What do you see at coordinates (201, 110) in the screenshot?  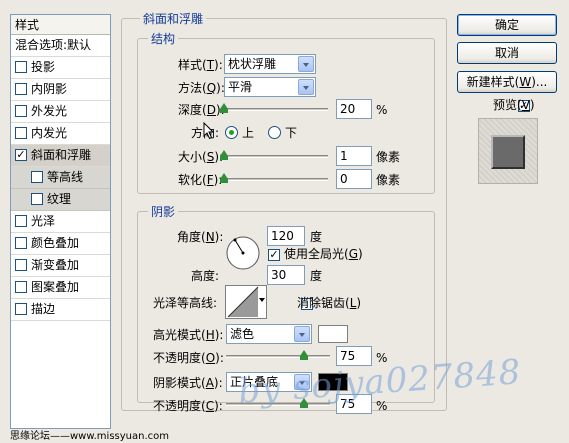 I see `depth-label: 深度(D):` at bounding box center [201, 110].